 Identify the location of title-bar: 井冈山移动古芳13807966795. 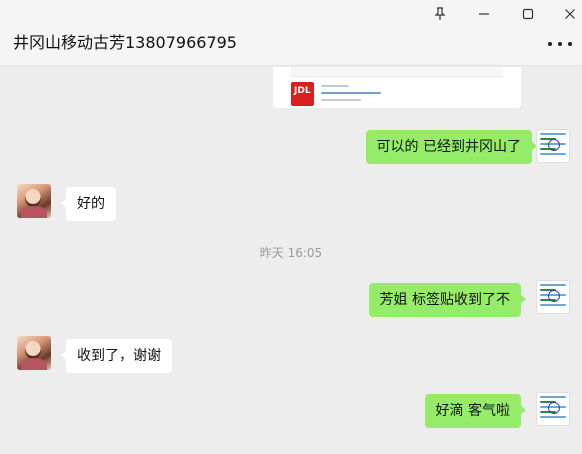
(291, 33).